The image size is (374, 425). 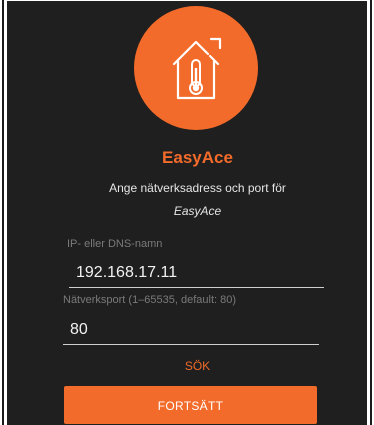 What do you see at coordinates (187, 366) in the screenshot?
I see `search-button: SÖK` at bounding box center [187, 366].